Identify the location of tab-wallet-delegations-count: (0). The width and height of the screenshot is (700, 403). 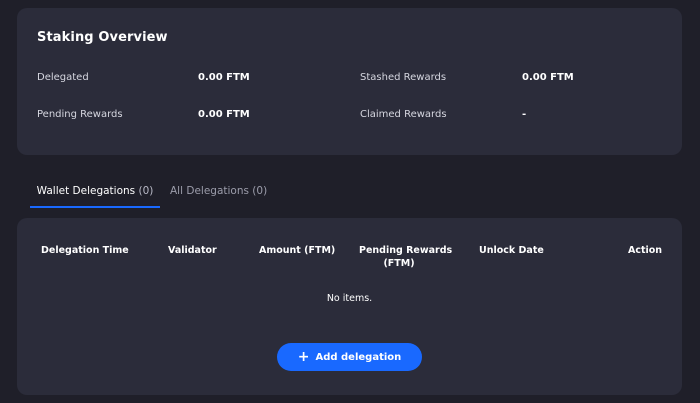
(146, 191).